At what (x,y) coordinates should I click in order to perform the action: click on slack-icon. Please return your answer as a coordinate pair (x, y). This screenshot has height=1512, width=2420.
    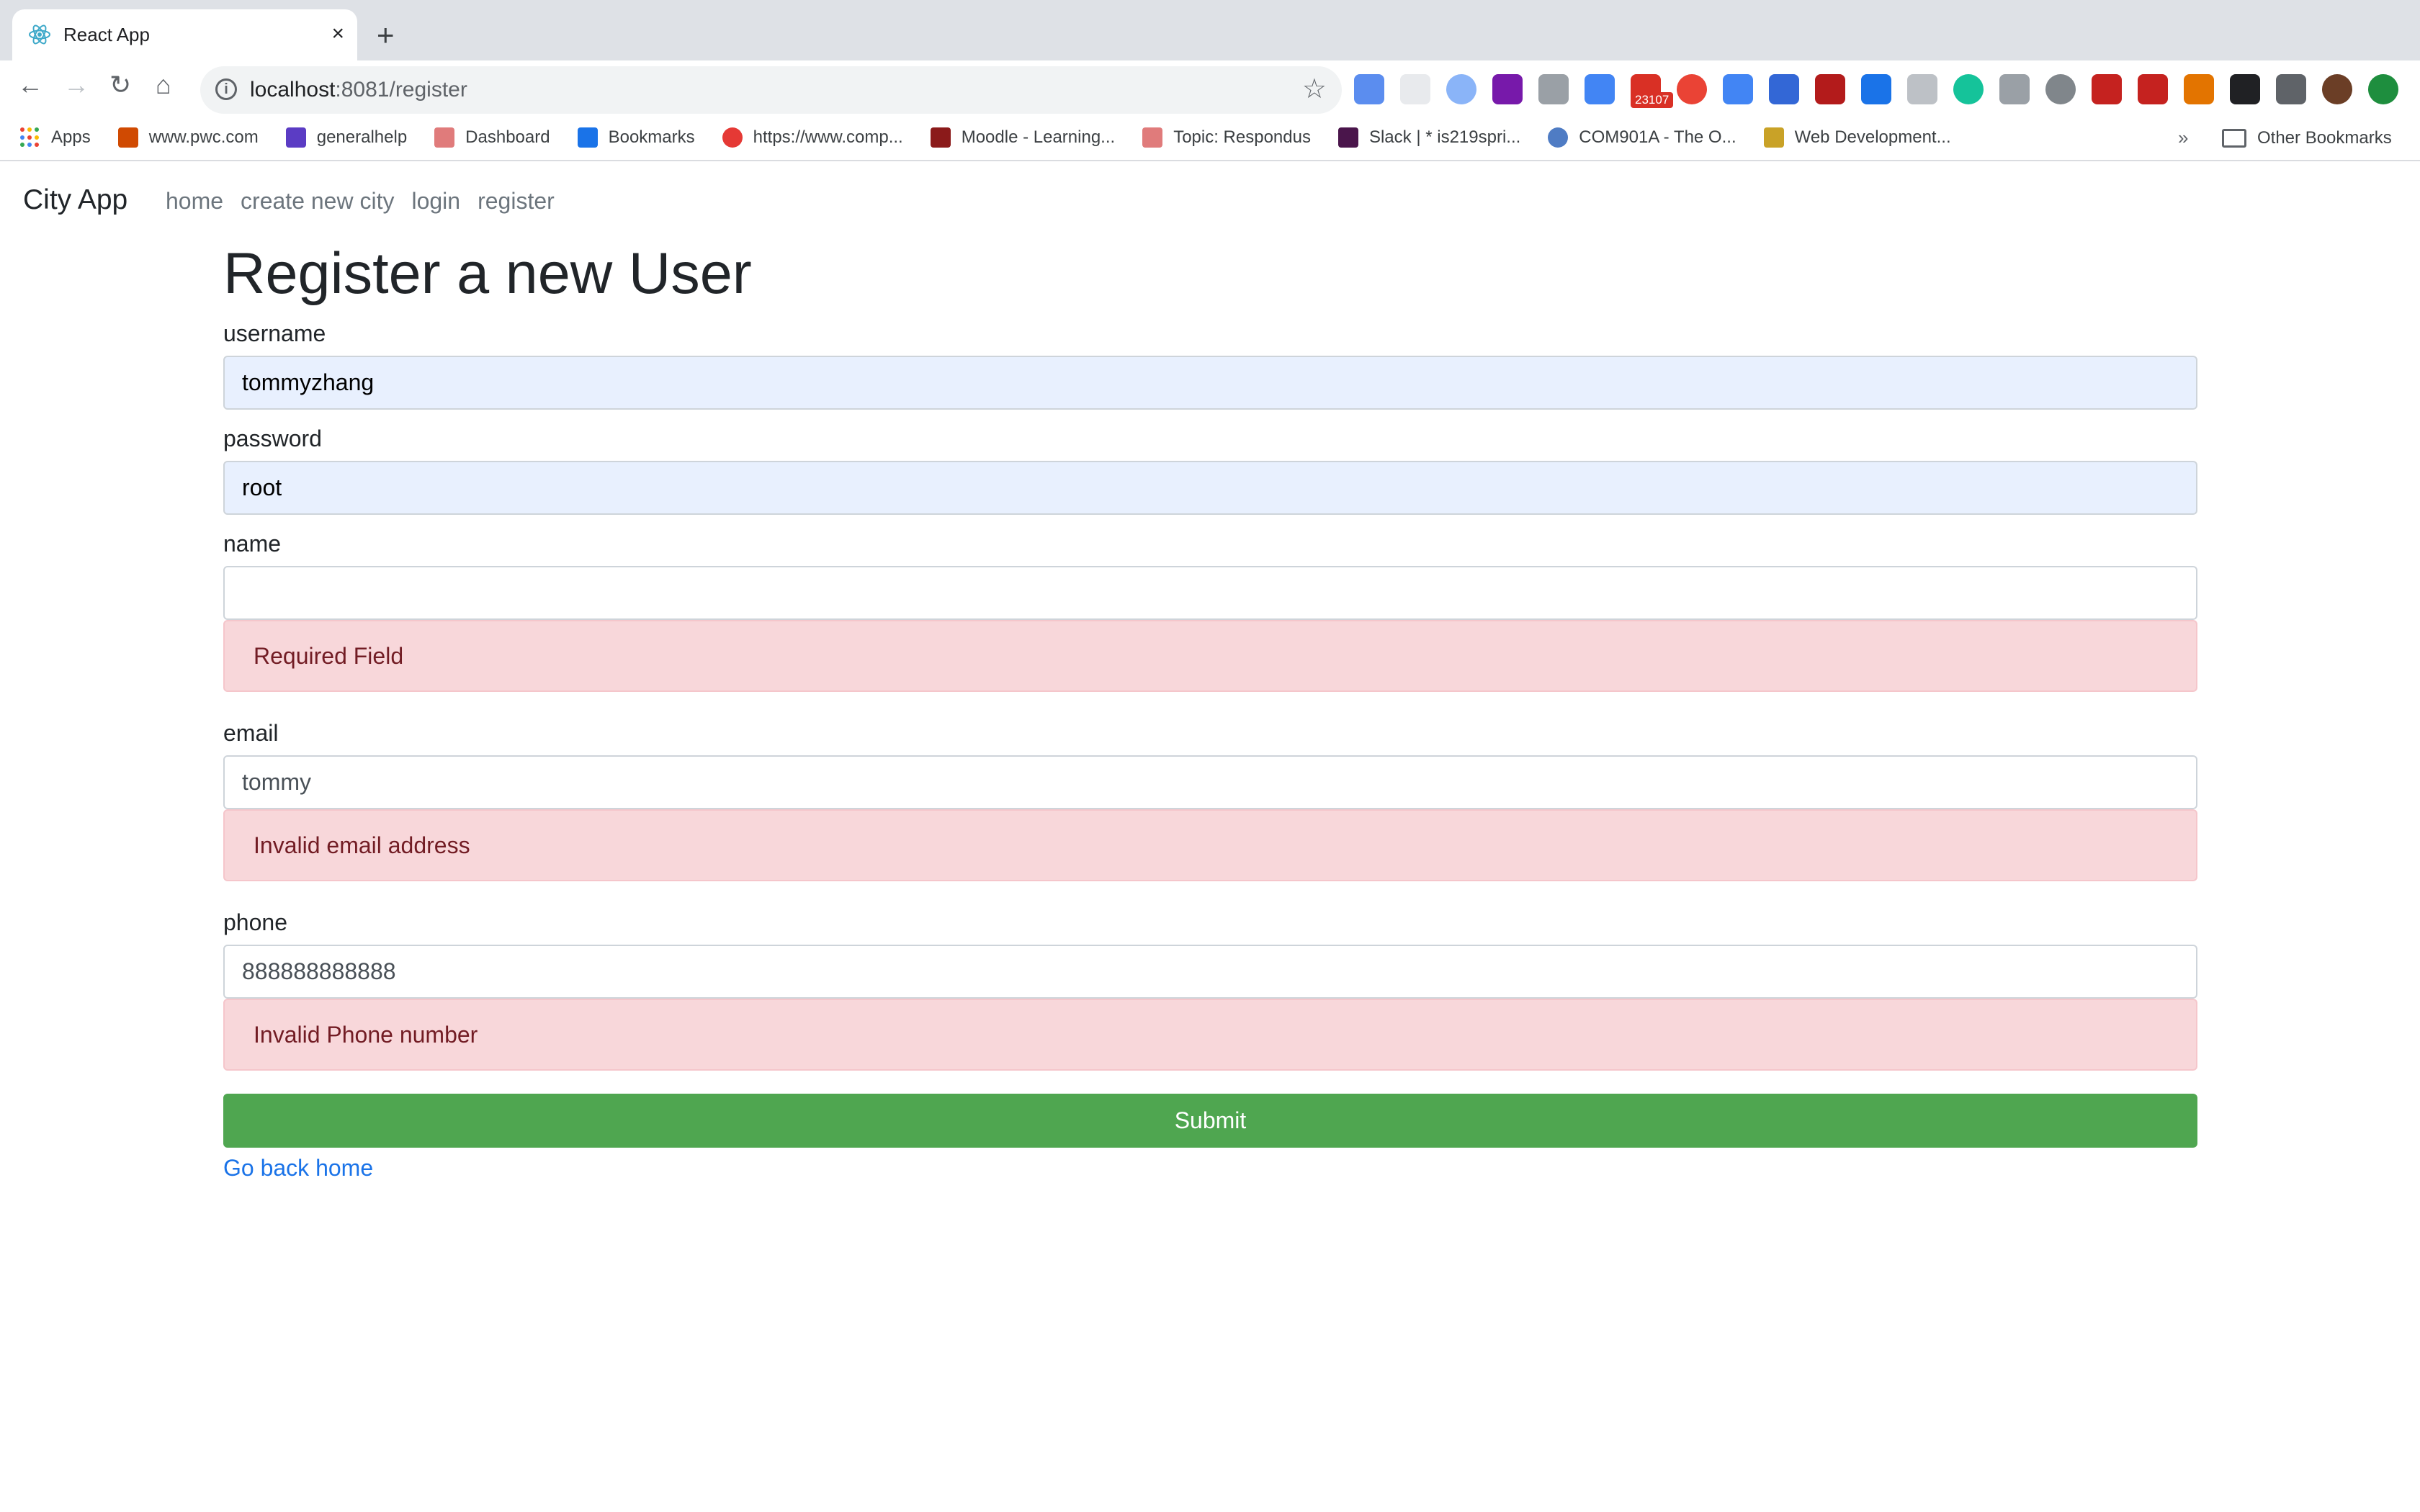
    Looking at the image, I should click on (1347, 137).